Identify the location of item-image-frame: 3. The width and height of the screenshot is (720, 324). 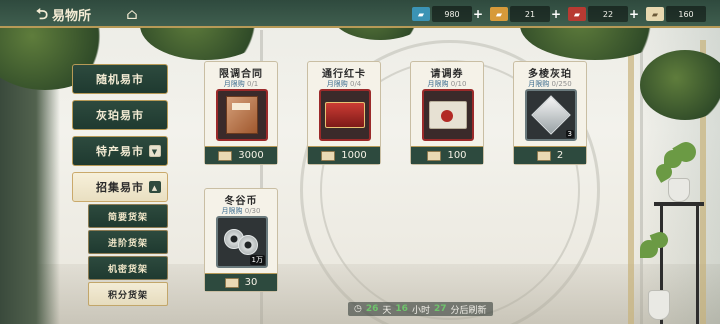
(551, 115).